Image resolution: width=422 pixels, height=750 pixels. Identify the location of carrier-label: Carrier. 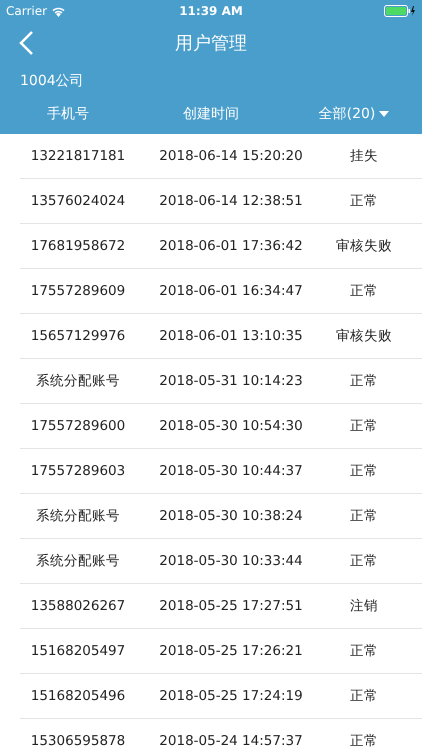
(27, 11).